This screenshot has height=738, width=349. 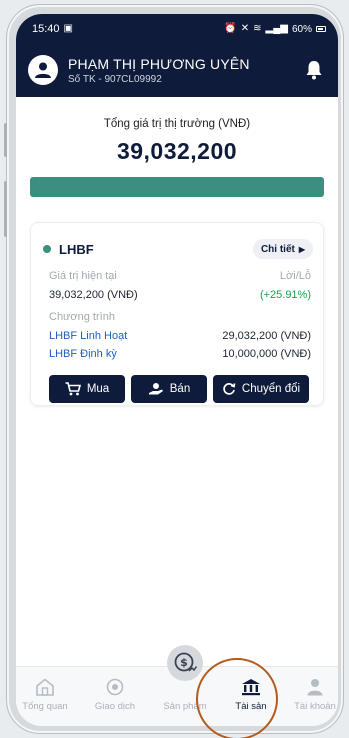 I want to click on program-name-link: LHBF Linh Hoạt, so click(x=88, y=336).